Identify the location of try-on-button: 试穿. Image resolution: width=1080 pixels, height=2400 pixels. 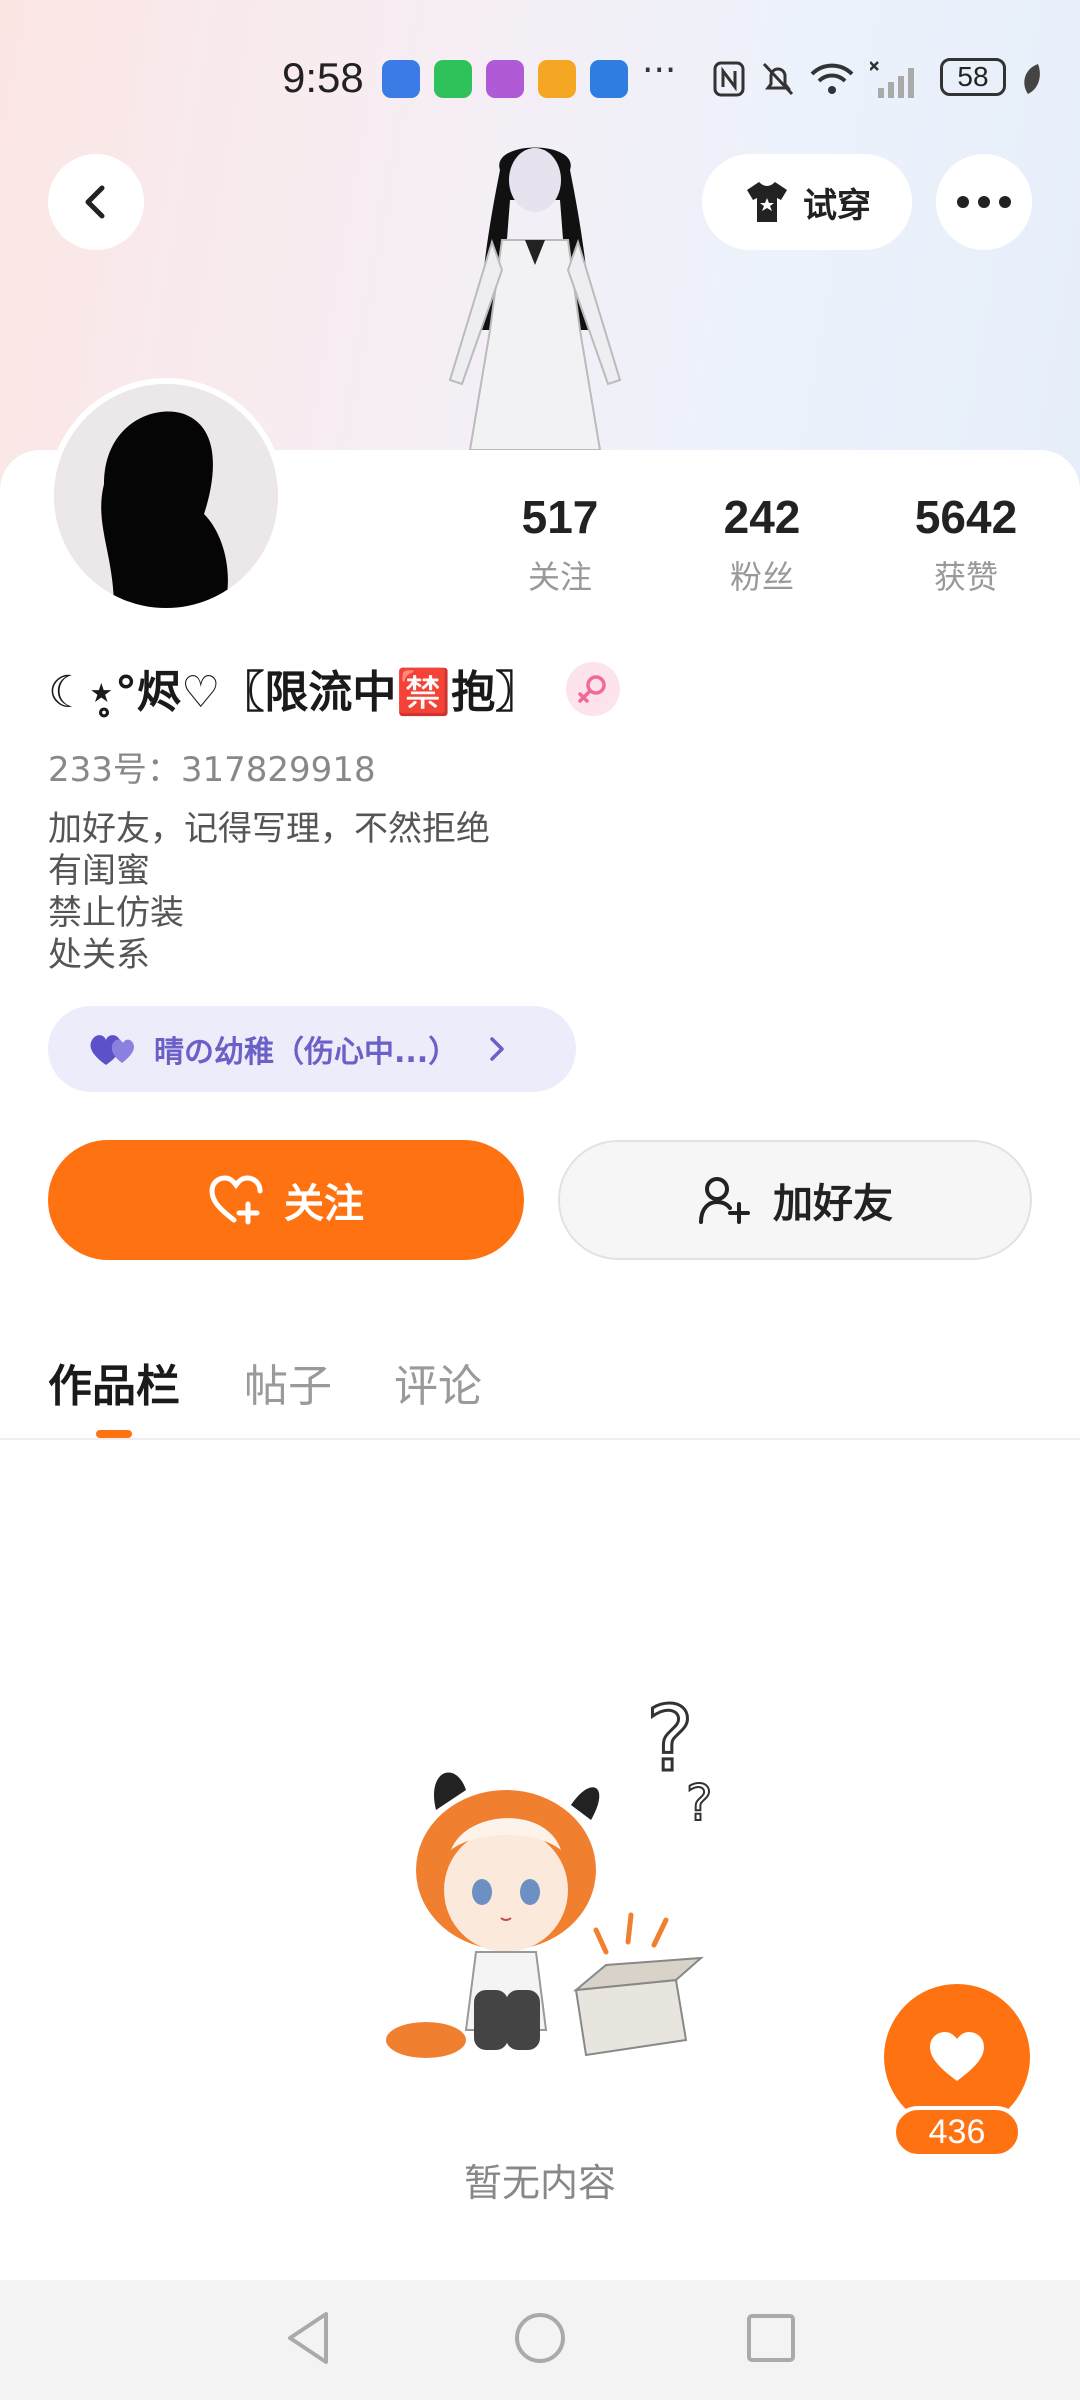
(807, 202).